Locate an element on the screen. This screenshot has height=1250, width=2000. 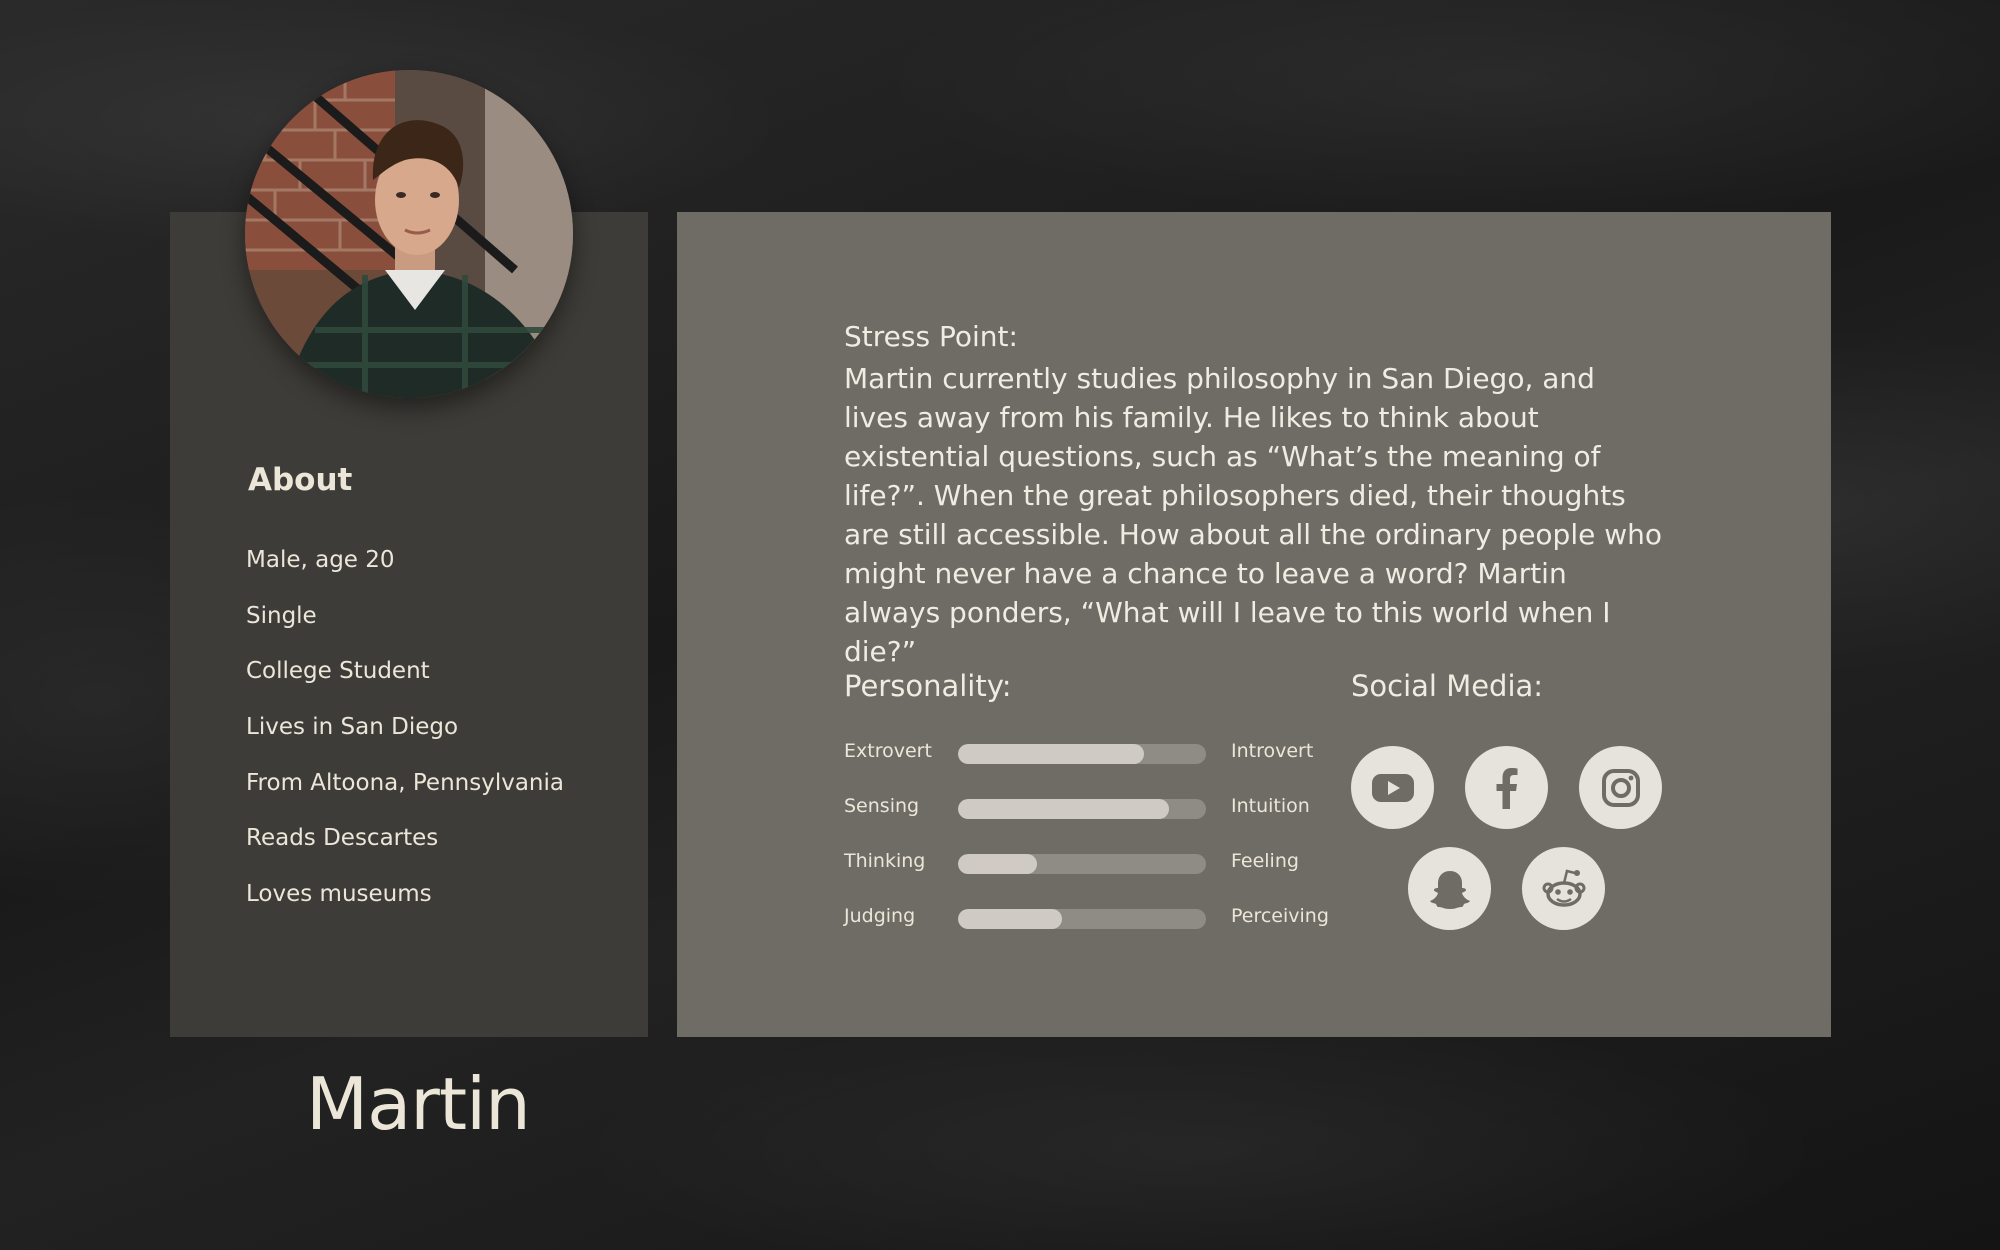
trait-left-label: Judging is located at coordinates (880, 916).